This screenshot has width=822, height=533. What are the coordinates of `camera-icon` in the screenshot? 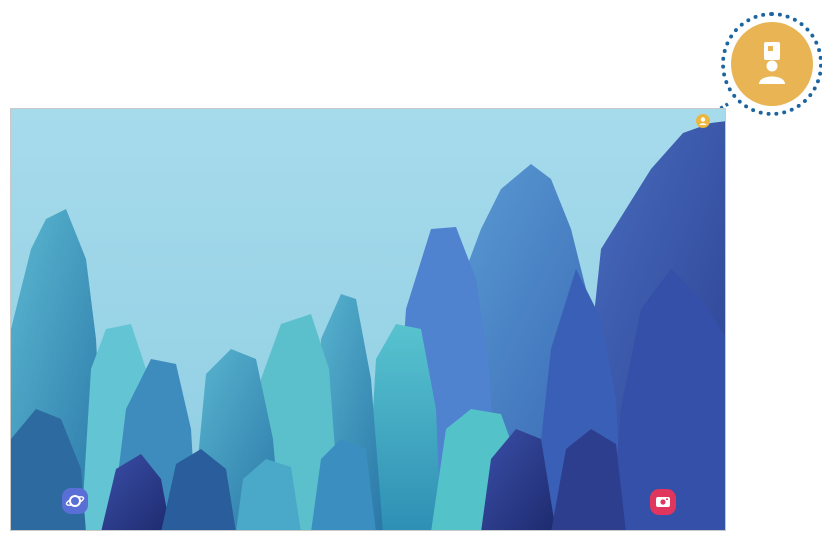 It's located at (663, 502).